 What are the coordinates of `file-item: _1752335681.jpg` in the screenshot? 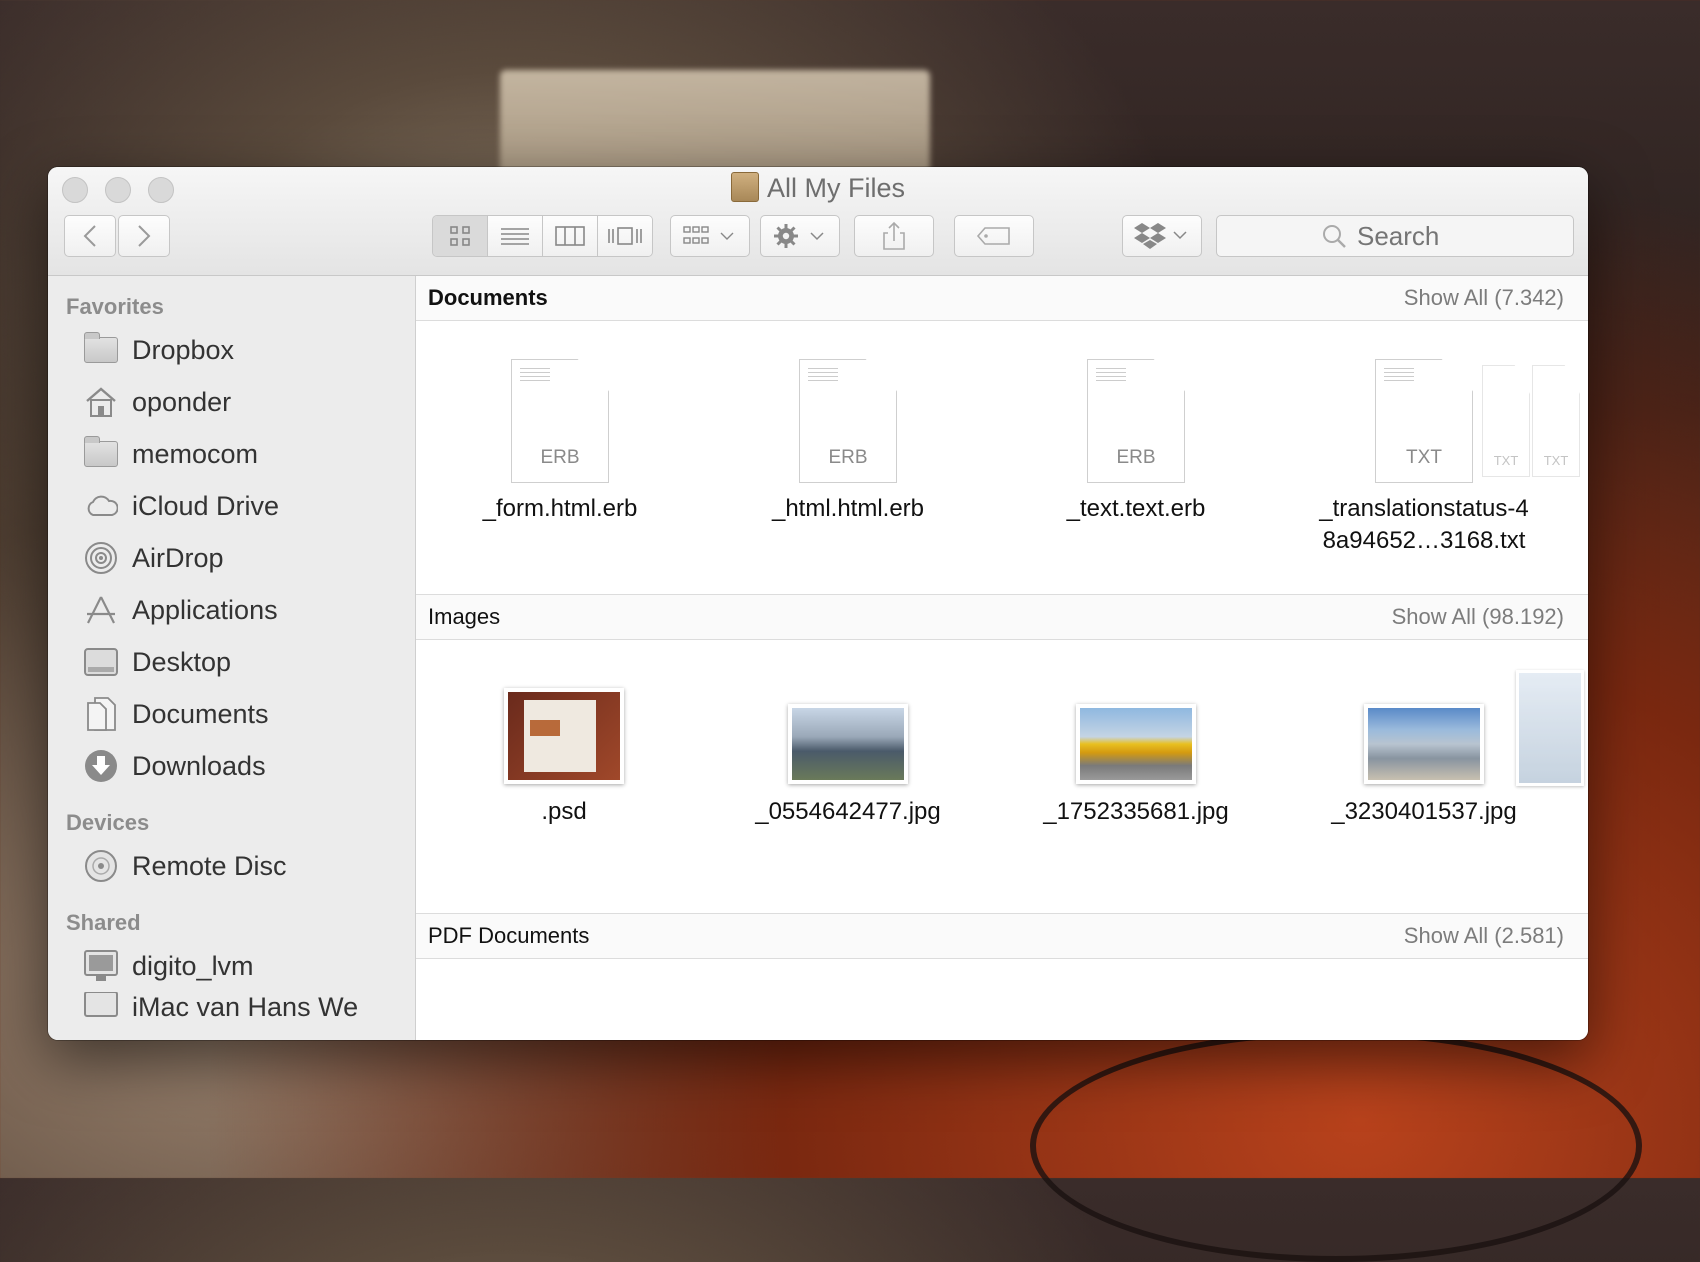 It's located at (1136, 766).